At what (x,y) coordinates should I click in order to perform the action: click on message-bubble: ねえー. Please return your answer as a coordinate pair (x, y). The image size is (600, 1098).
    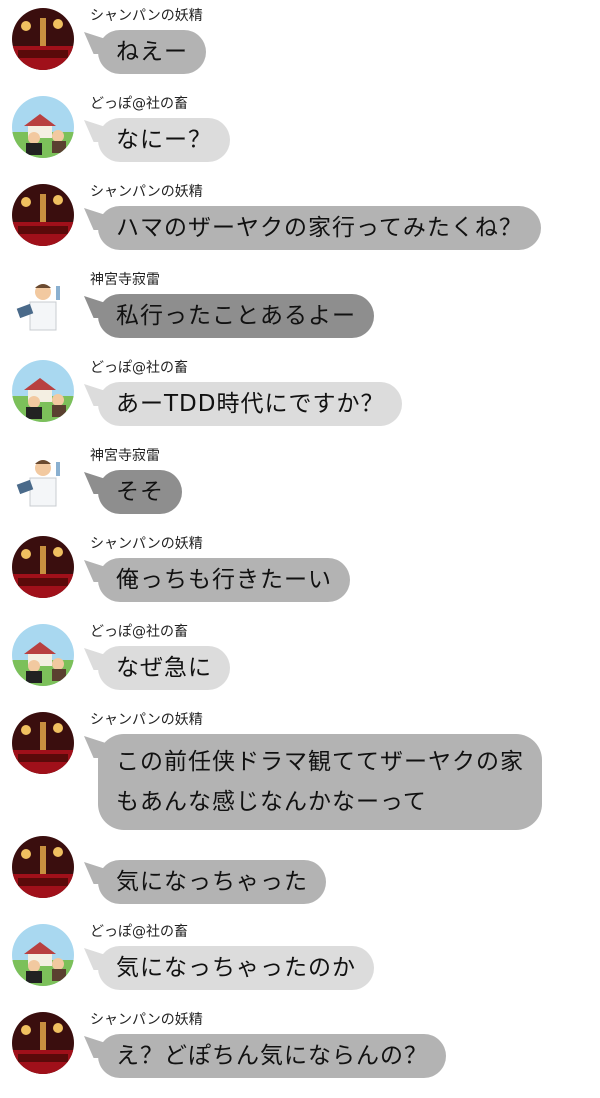
    Looking at the image, I should click on (152, 52).